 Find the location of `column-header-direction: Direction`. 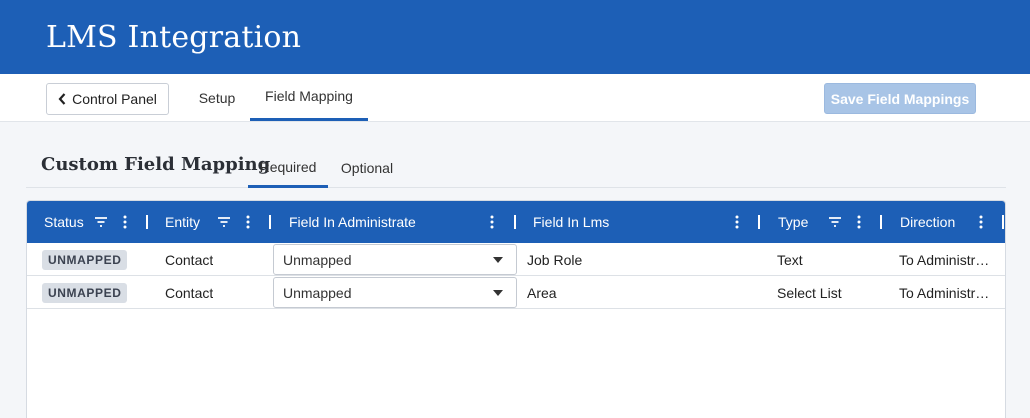

column-header-direction: Direction is located at coordinates (927, 222).